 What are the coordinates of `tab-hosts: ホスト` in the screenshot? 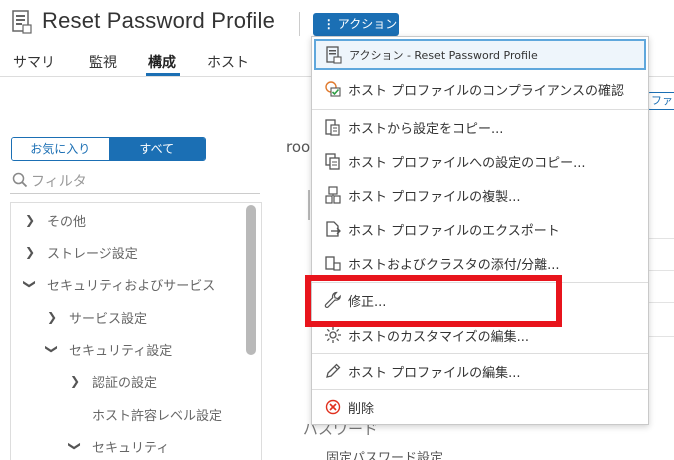 It's located at (228, 62).